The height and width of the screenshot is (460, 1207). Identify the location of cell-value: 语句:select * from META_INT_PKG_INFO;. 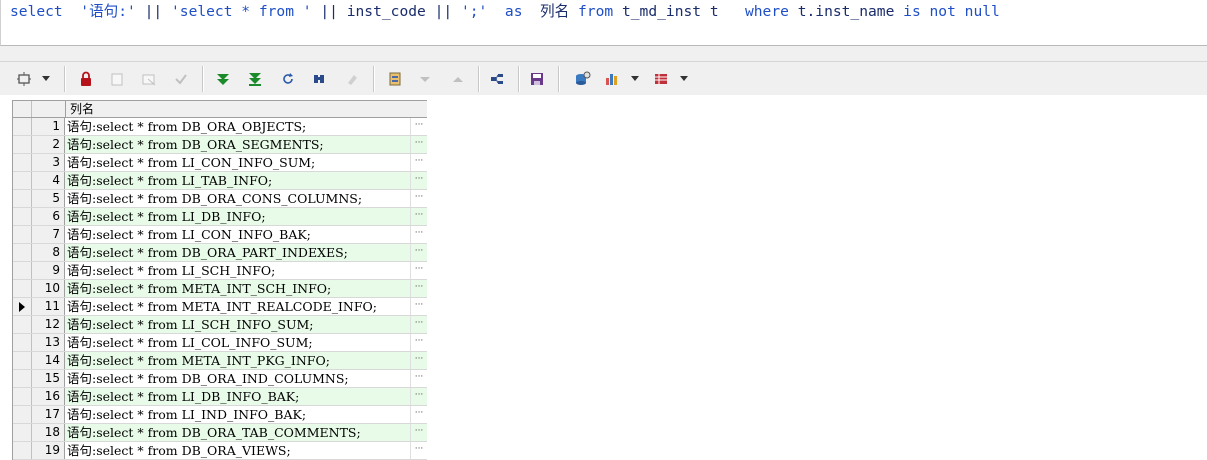
(237, 360).